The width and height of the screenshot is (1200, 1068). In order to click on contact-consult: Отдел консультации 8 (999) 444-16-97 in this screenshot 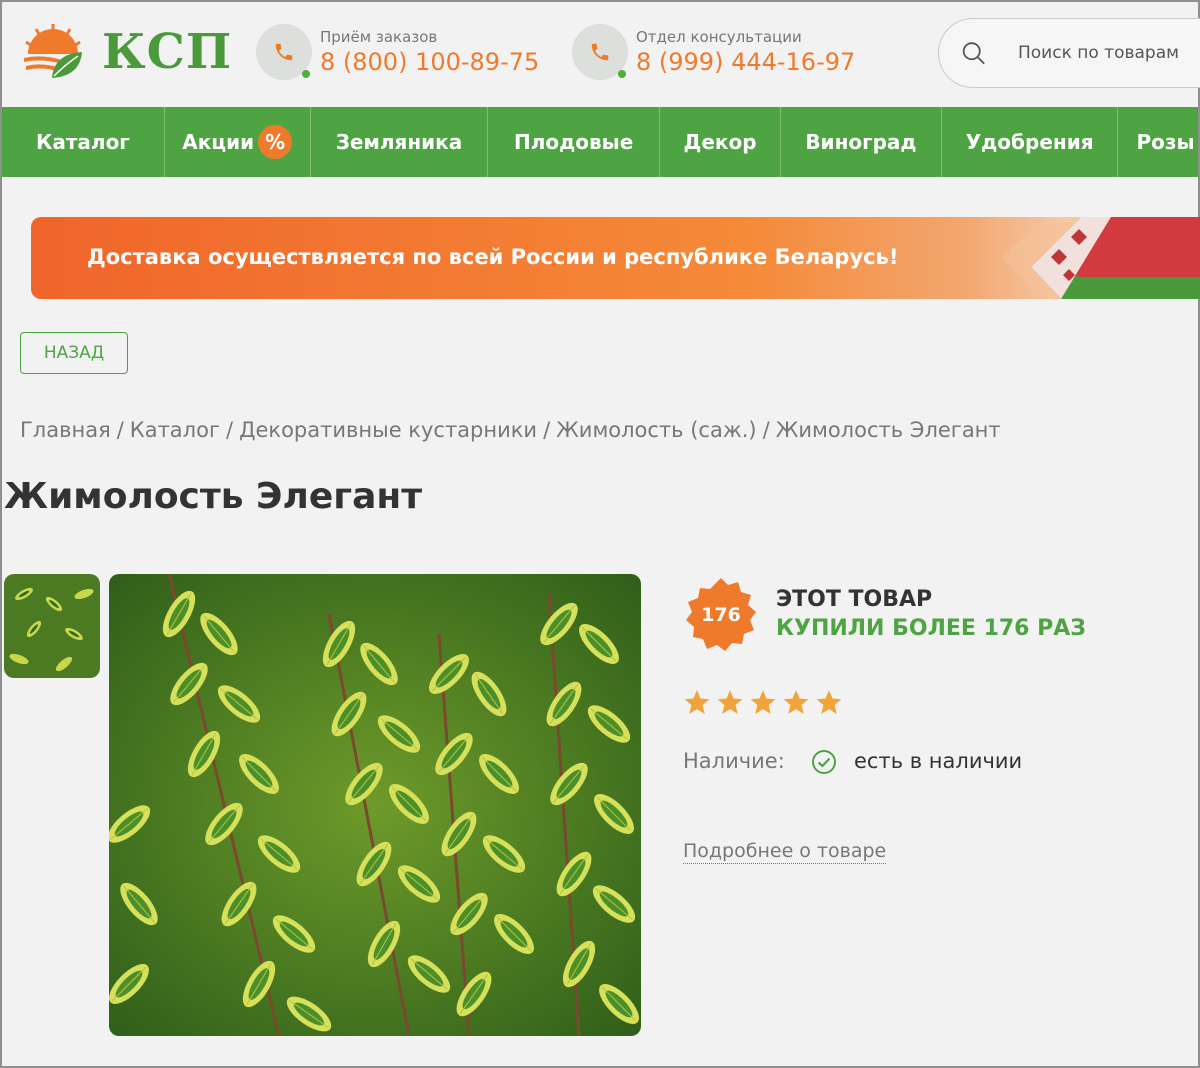, I will do `click(713, 52)`.